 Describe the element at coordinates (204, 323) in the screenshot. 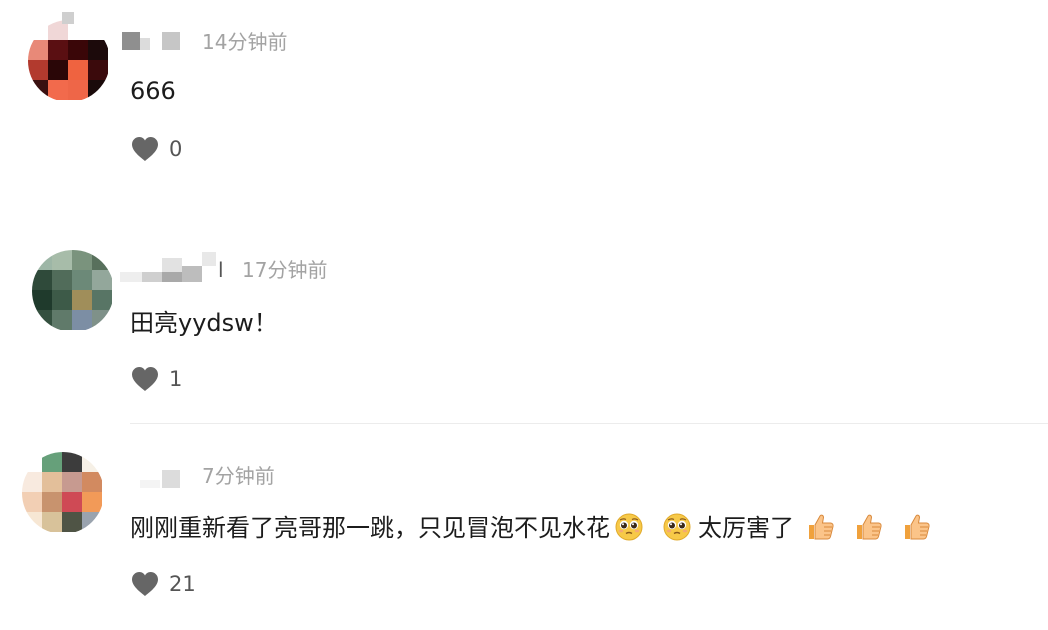

I see `comment-text: 田亮yydsw！` at that location.